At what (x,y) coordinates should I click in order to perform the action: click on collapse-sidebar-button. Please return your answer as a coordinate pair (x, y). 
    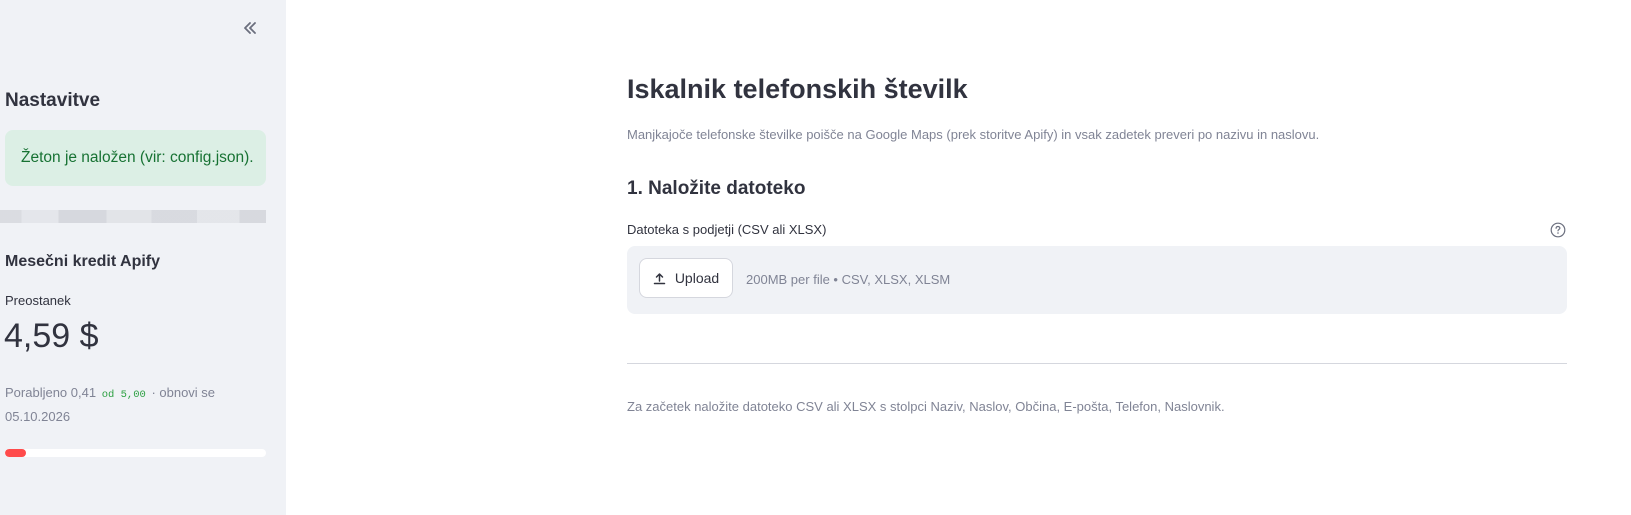
    Looking at the image, I should click on (250, 28).